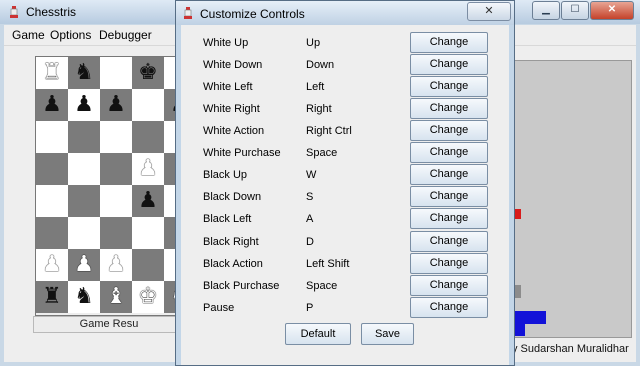  I want to click on control-key-label: Right, so click(319, 109).